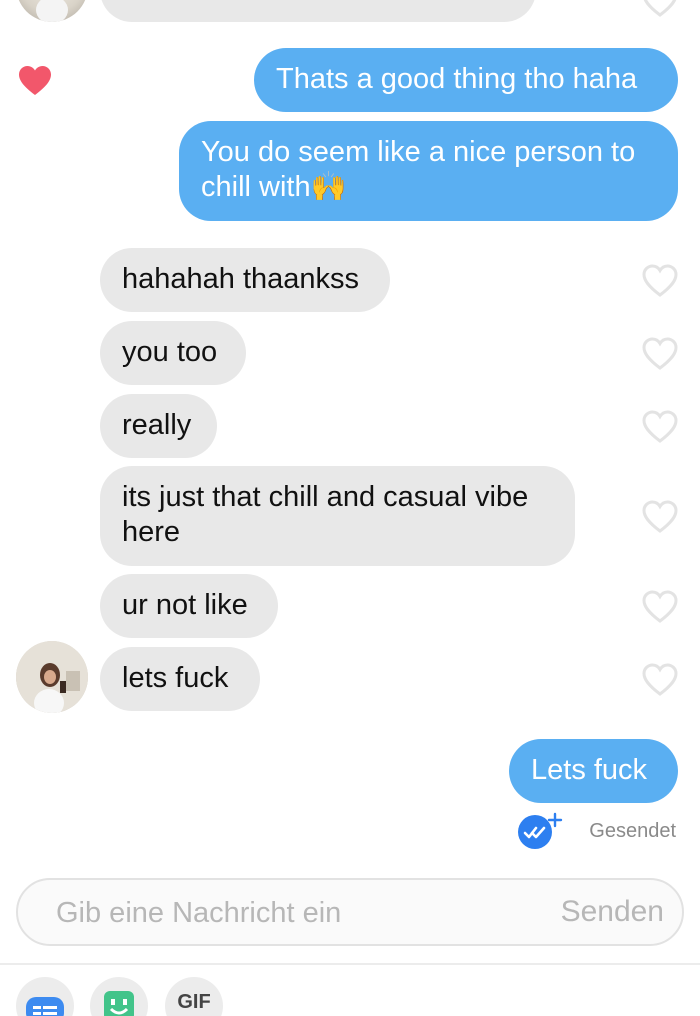  Describe the element at coordinates (350, 964) in the screenshot. I see `toolbar-divider` at that location.